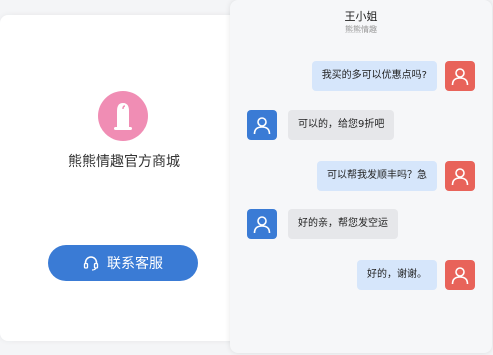 This screenshot has height=355, width=493. I want to click on message-bubble: 好的亲，帮您发空运, so click(343, 224).